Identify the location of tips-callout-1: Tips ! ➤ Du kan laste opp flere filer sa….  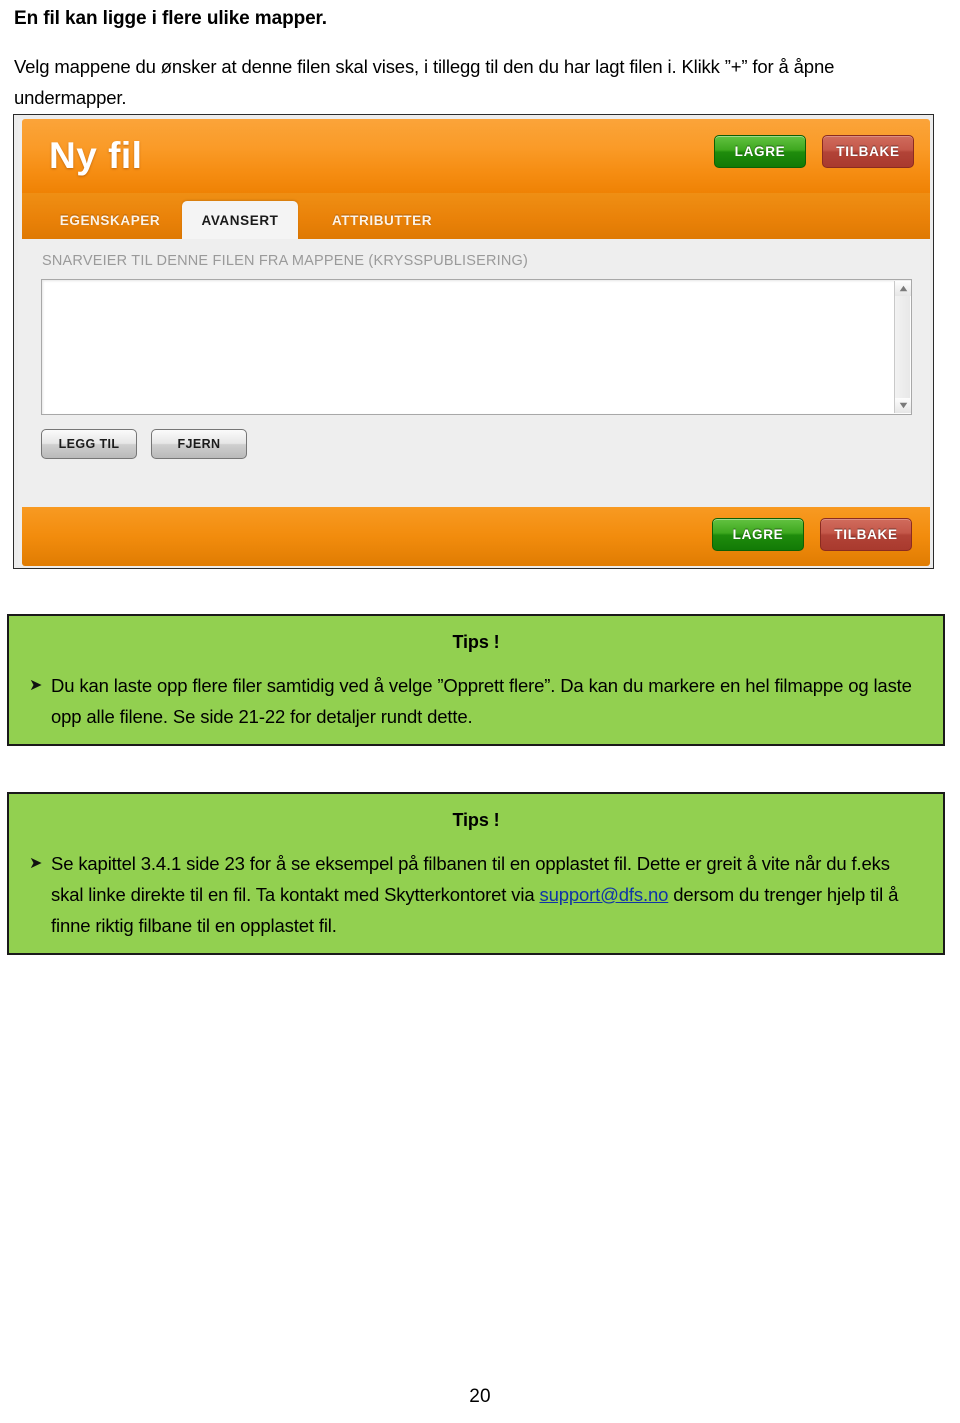
(476, 680).